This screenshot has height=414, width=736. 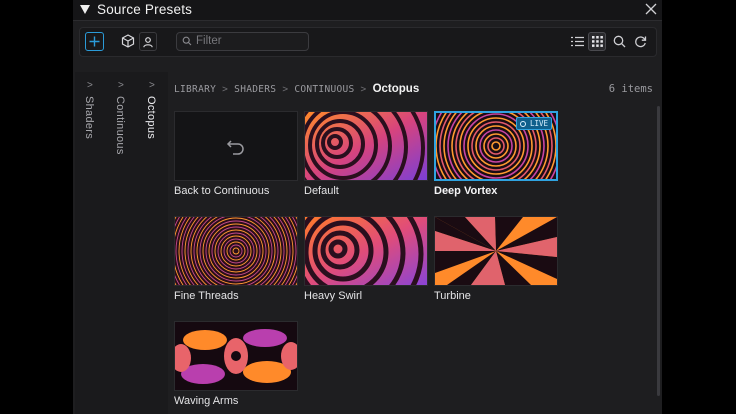 What do you see at coordinates (145, 9) in the screenshot?
I see `panel-title: Source Presets` at bounding box center [145, 9].